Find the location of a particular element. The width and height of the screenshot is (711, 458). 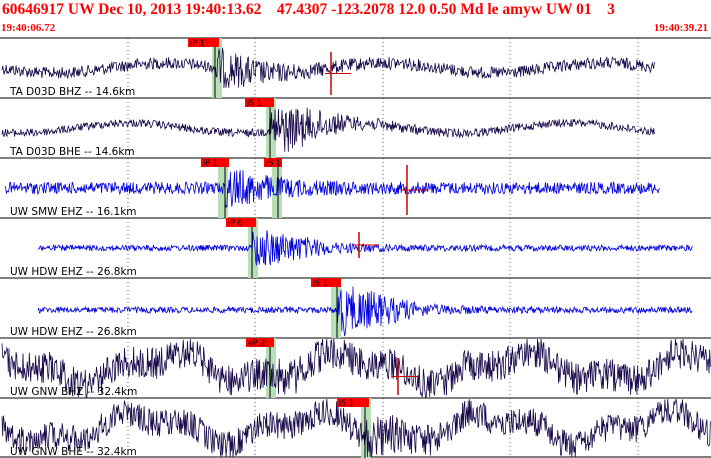

station-channel-label: UW GNW BHZ -- 32.4km is located at coordinates (73, 392).